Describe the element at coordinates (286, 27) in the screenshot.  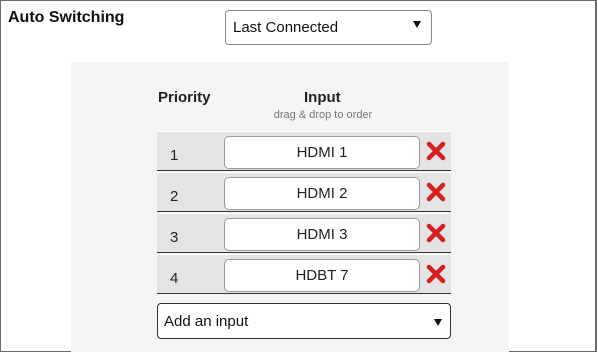
I see `mode-select-value: Last Connected` at that location.